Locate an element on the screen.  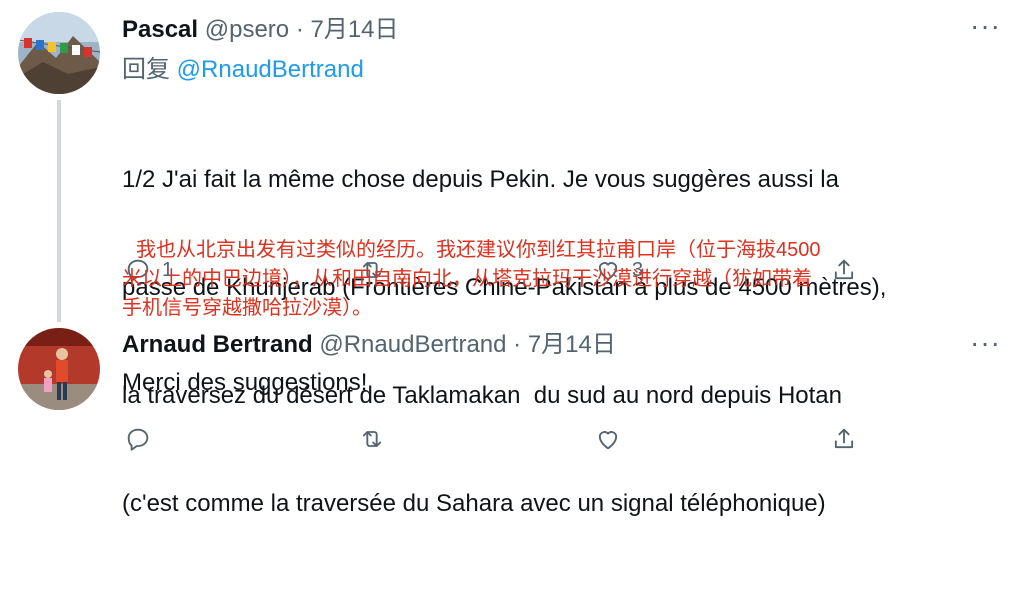
reply-to-mention: @RnaudBertrand is located at coordinates (270, 69).